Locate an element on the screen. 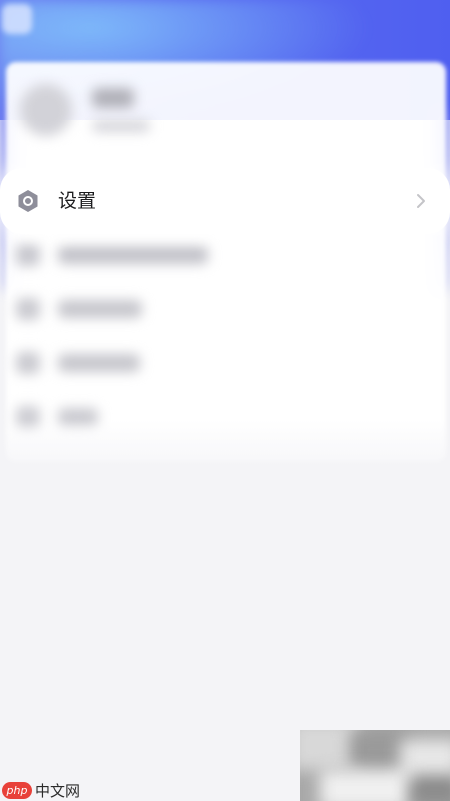 The width and height of the screenshot is (450, 801). chevron-right-icon is located at coordinates (421, 201).